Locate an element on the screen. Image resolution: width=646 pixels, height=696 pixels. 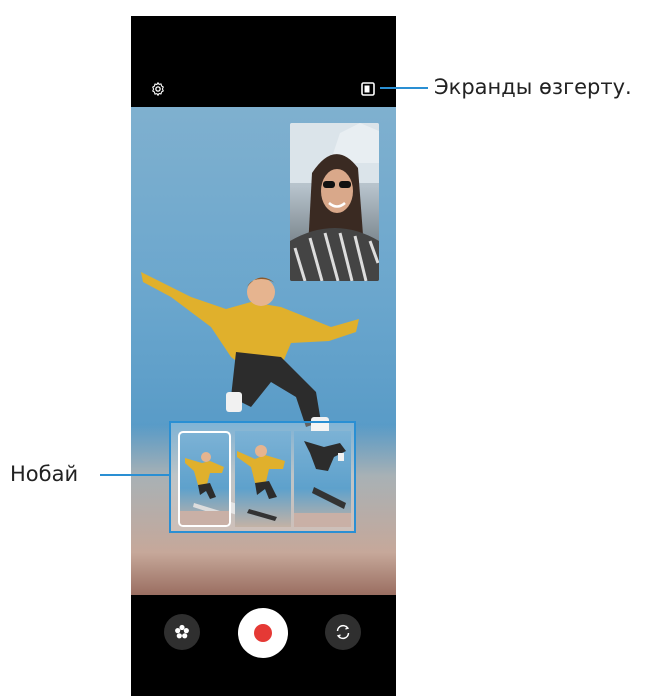
settings-button is located at coordinates (158, 89).